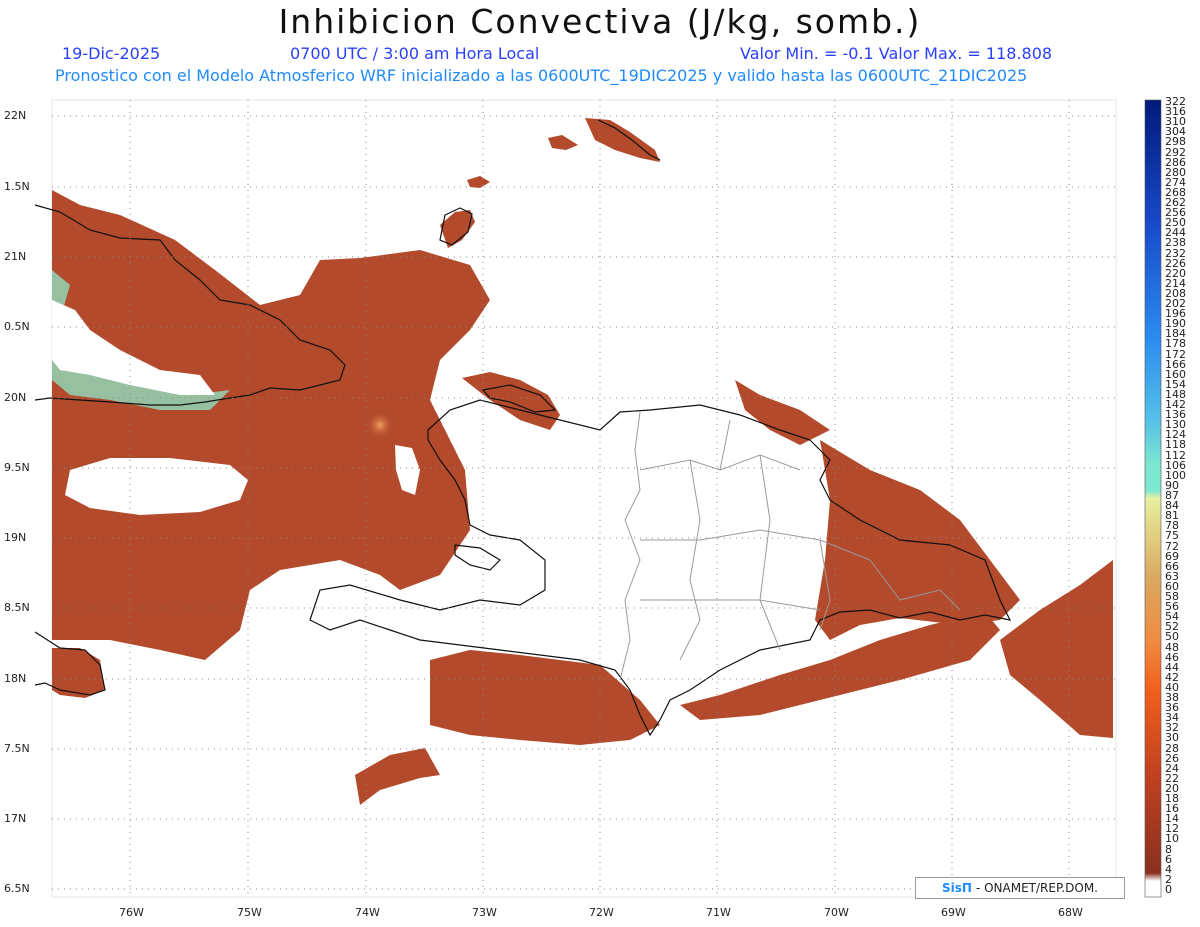 The width and height of the screenshot is (1200, 927). What do you see at coordinates (836, 912) in the screenshot?
I see `lon-label: 70W` at bounding box center [836, 912].